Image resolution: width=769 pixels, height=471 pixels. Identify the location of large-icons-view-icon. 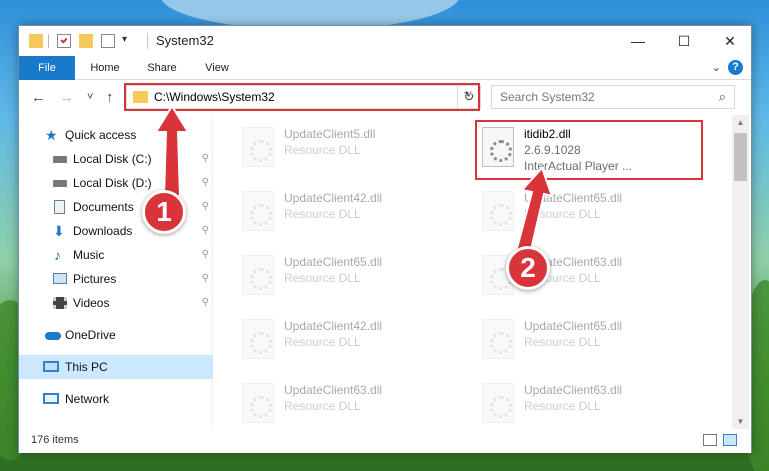
(730, 440).